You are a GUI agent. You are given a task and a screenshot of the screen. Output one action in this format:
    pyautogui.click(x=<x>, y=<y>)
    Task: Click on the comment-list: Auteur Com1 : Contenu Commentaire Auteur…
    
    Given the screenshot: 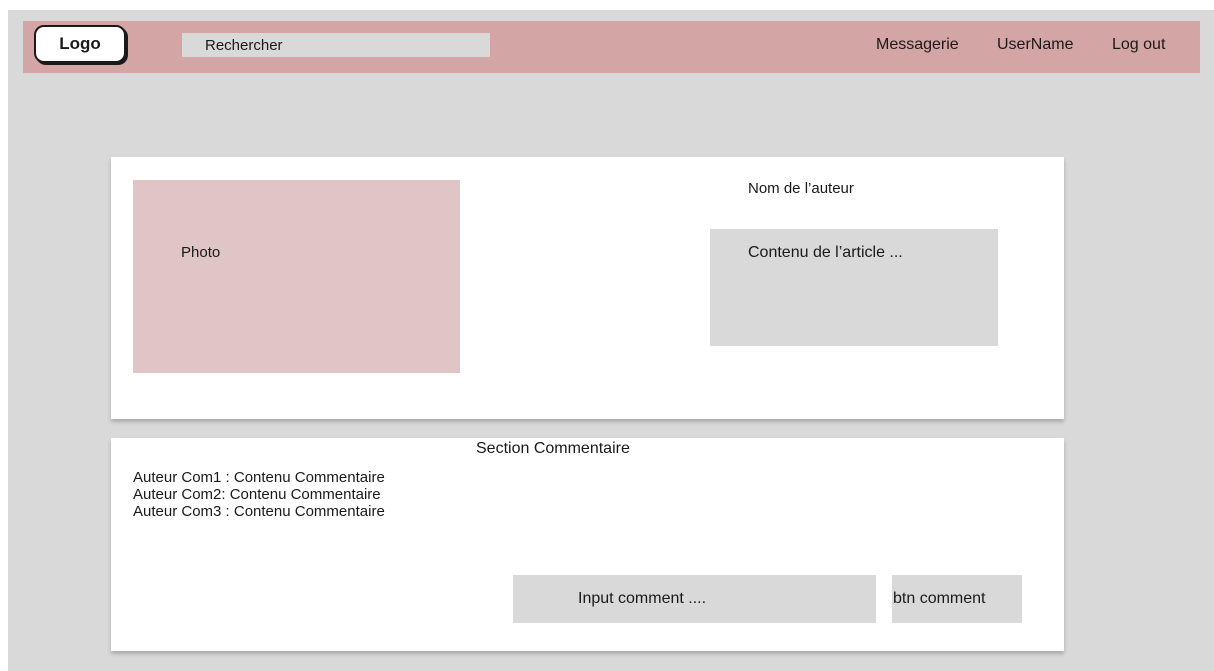 What is the action you would take?
    pyautogui.click(x=259, y=494)
    